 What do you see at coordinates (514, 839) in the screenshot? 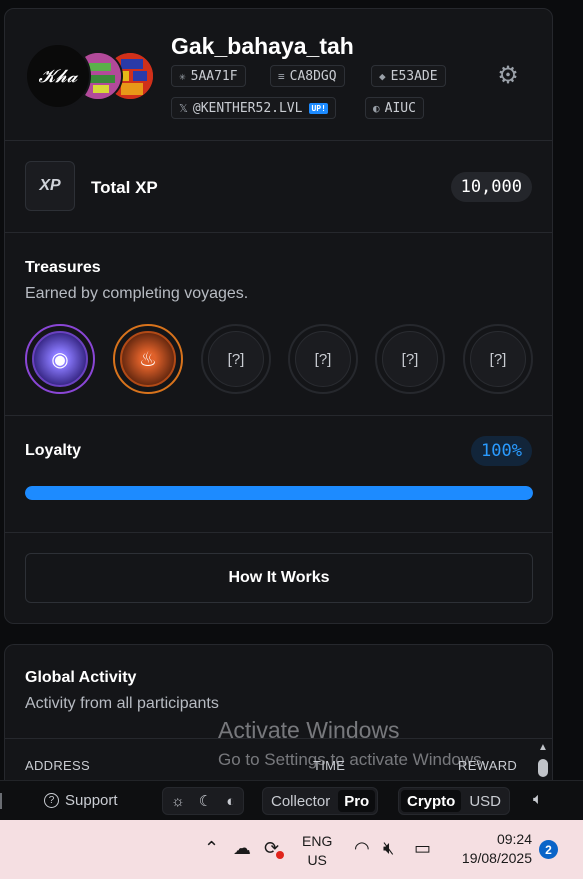
I see `clock-time: 09:24` at bounding box center [514, 839].